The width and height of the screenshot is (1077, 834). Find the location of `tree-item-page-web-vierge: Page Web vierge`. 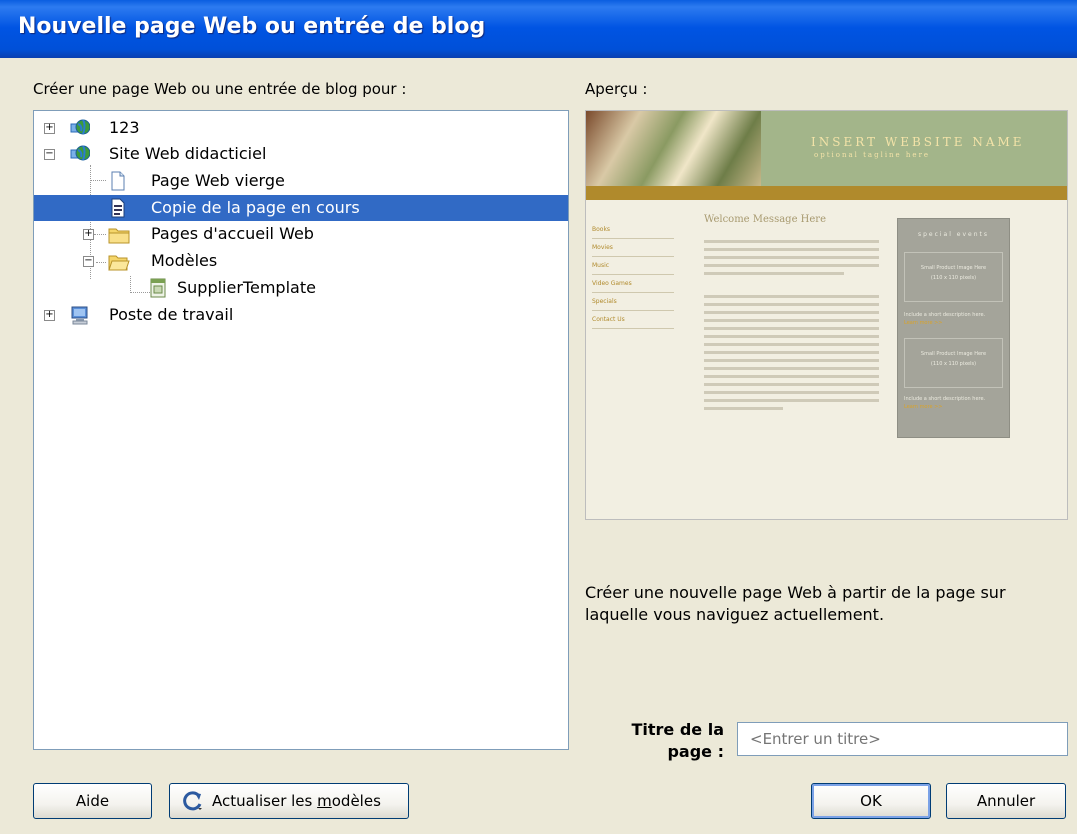

tree-item-page-web-vierge: Page Web vierge is located at coordinates (301, 181).